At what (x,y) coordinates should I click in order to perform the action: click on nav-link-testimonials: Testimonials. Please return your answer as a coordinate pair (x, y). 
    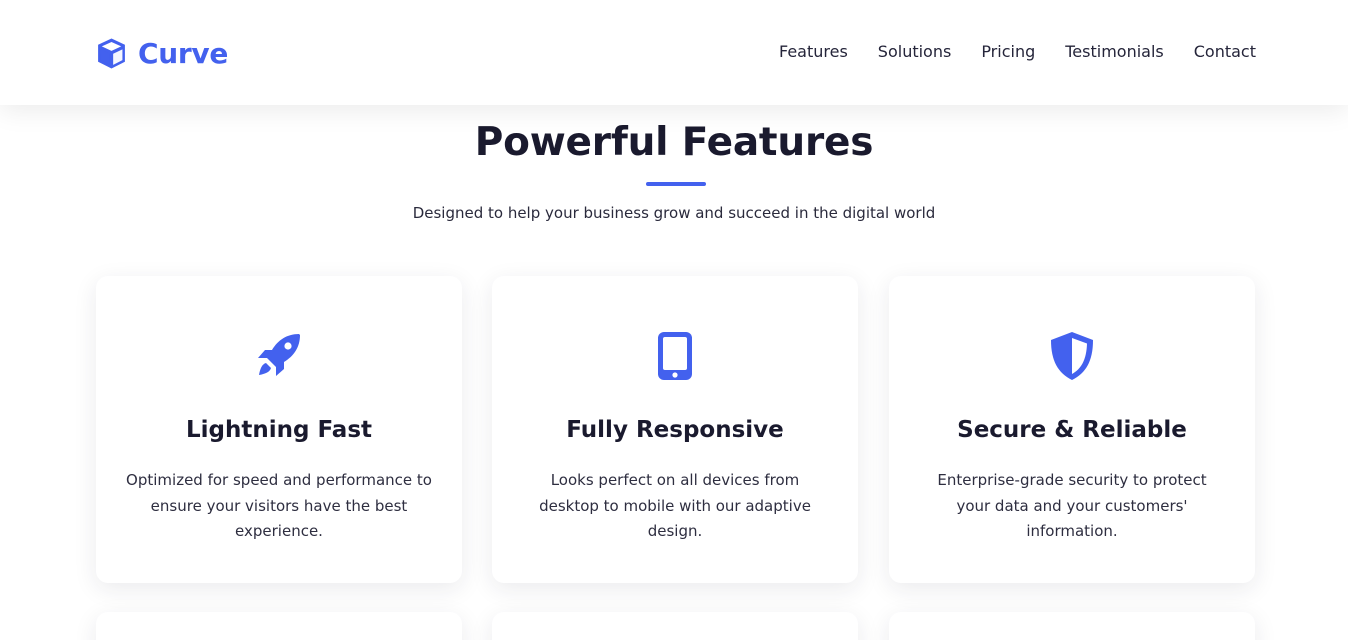
    Looking at the image, I should click on (1114, 52).